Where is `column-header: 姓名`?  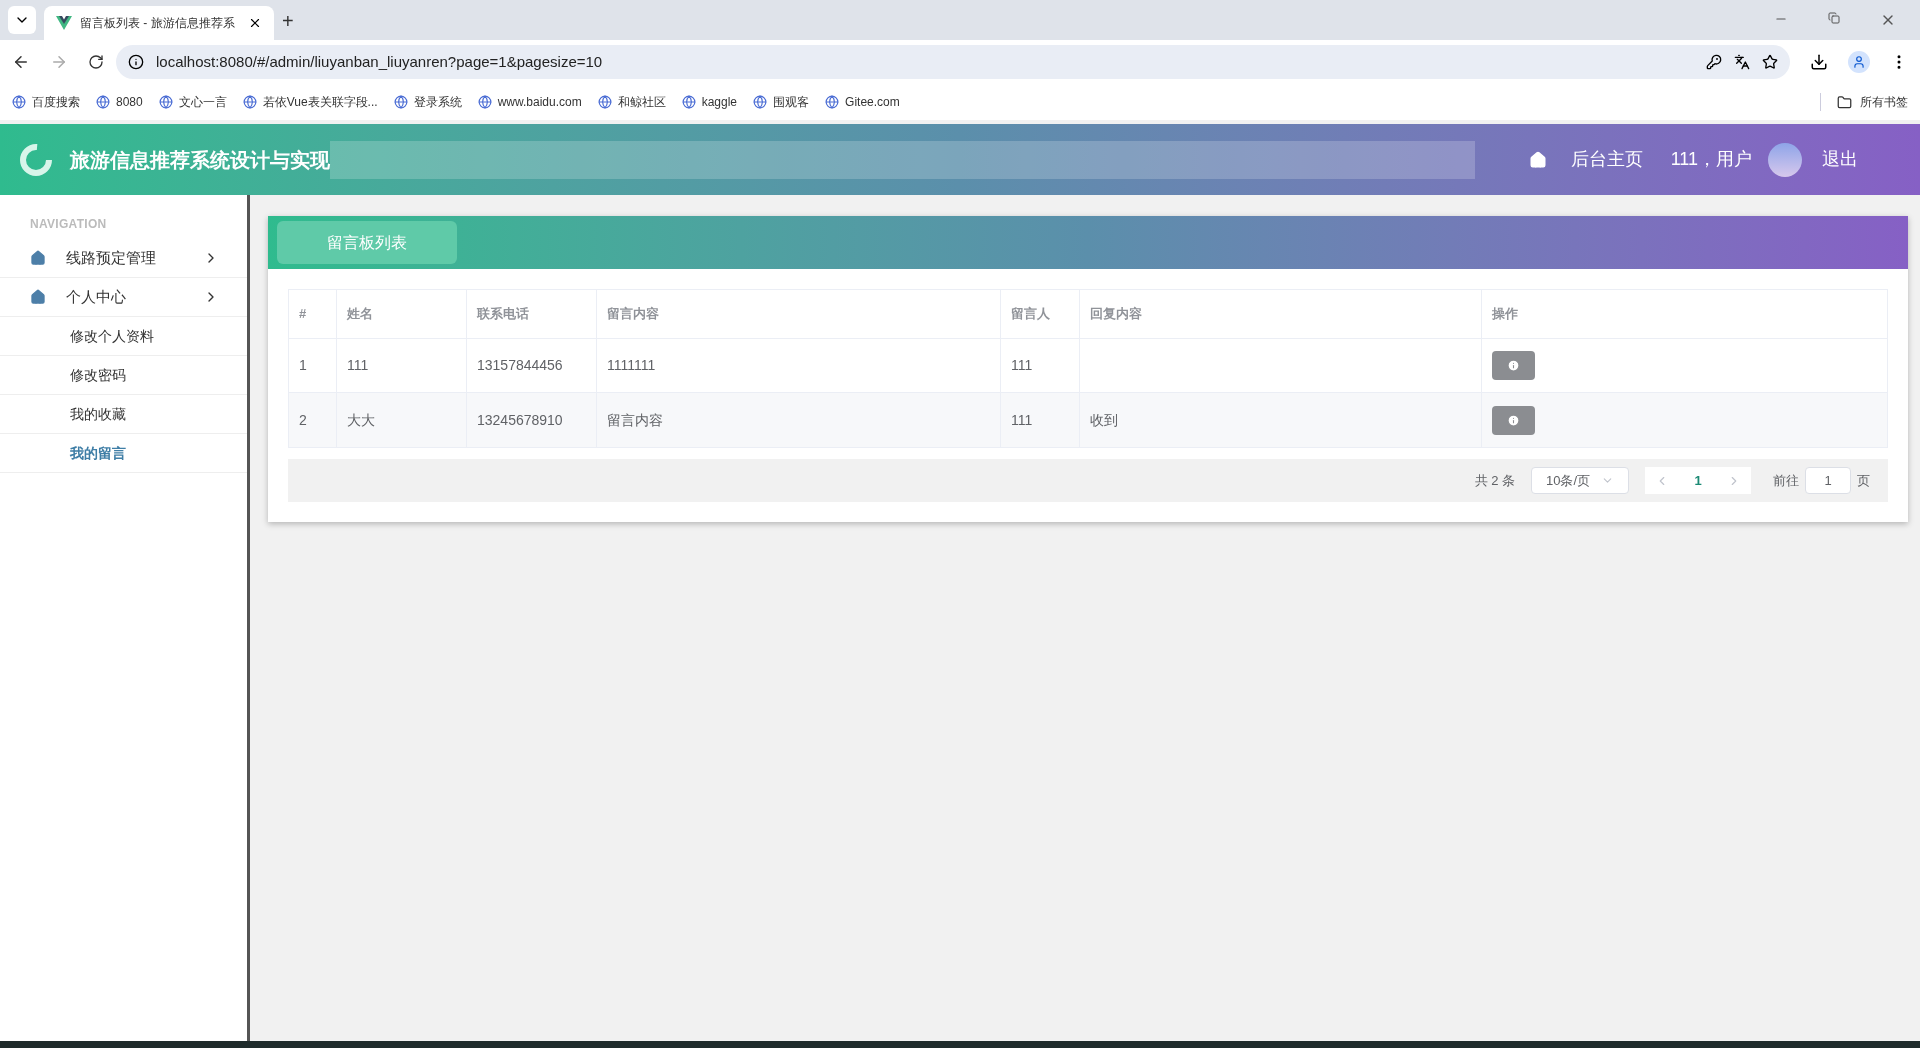
column-header: 姓名 is located at coordinates (402, 314).